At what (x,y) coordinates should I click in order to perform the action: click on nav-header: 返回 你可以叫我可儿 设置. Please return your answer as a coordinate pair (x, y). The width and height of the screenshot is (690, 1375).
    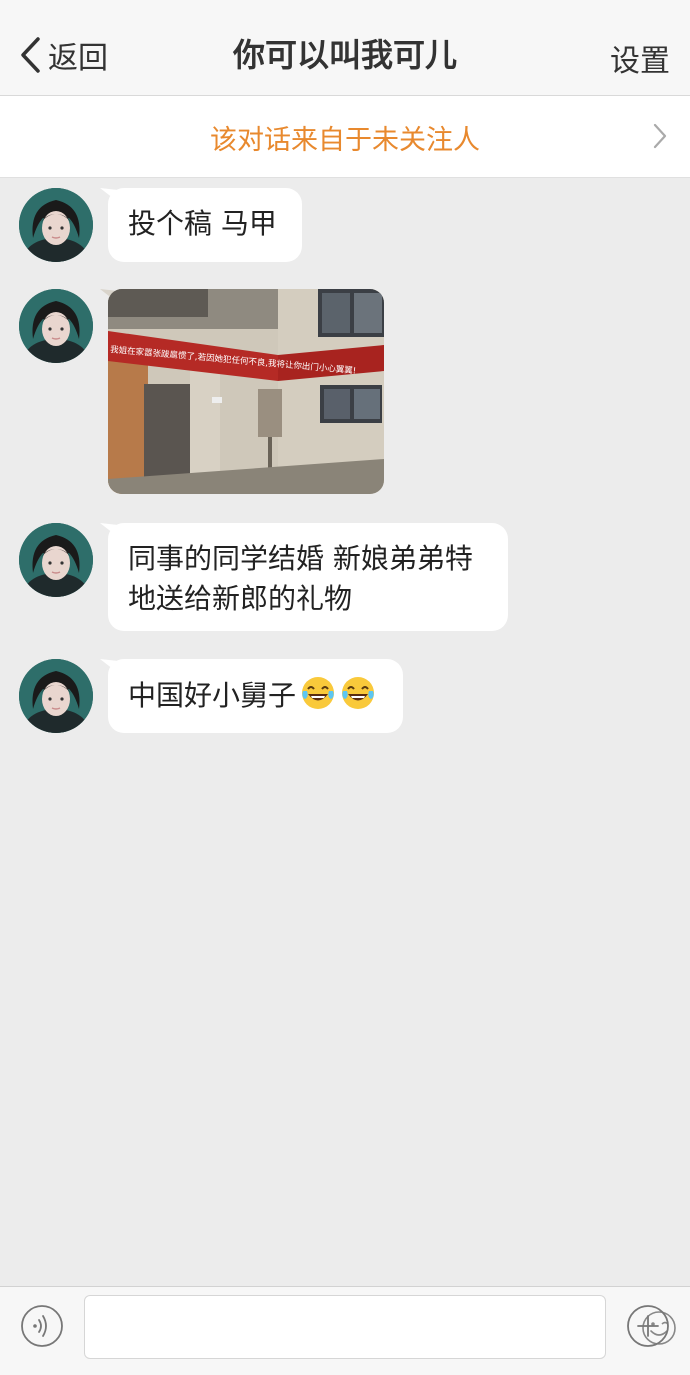
    Looking at the image, I should click on (345, 48).